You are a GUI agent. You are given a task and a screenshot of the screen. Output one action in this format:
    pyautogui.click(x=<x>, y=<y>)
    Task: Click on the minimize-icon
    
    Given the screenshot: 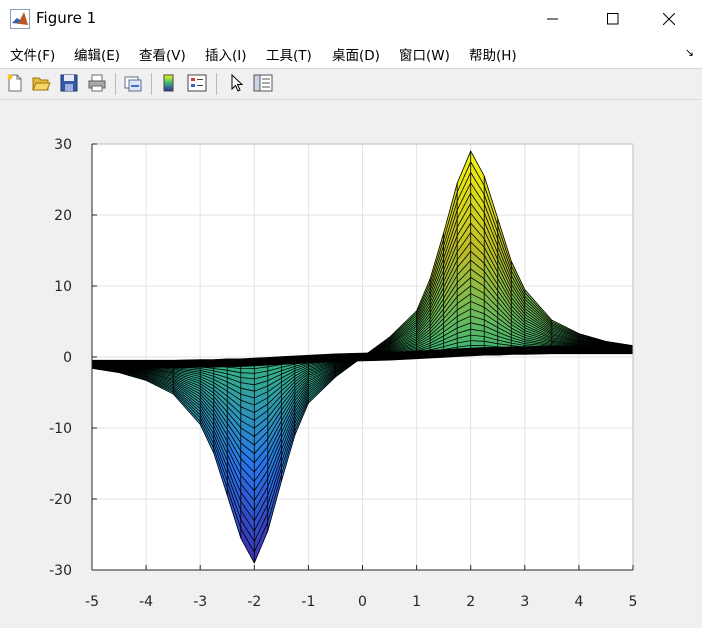 What is the action you would take?
    pyautogui.click(x=552, y=19)
    